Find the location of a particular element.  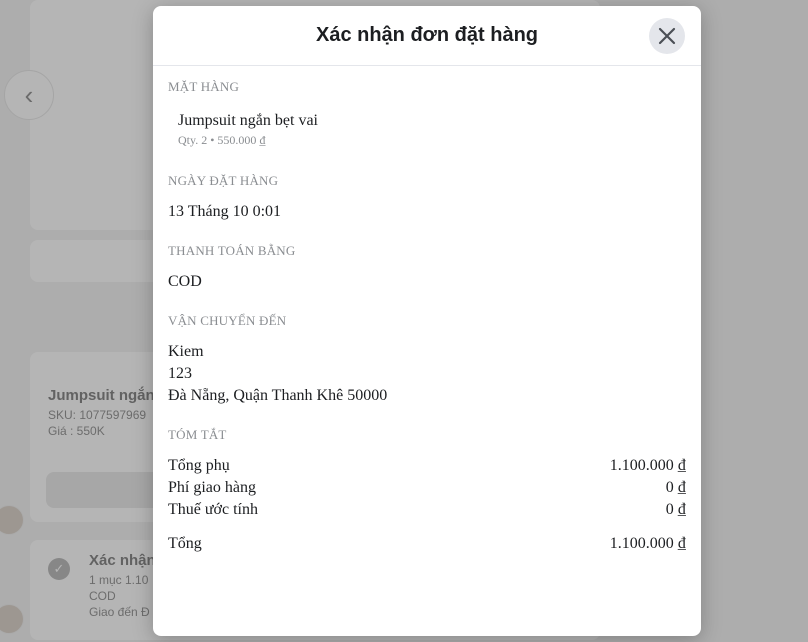

item-entry: Jumpsuit ngắn bẹt vai Qty. 2 • 550.000 ₫ is located at coordinates (427, 129).